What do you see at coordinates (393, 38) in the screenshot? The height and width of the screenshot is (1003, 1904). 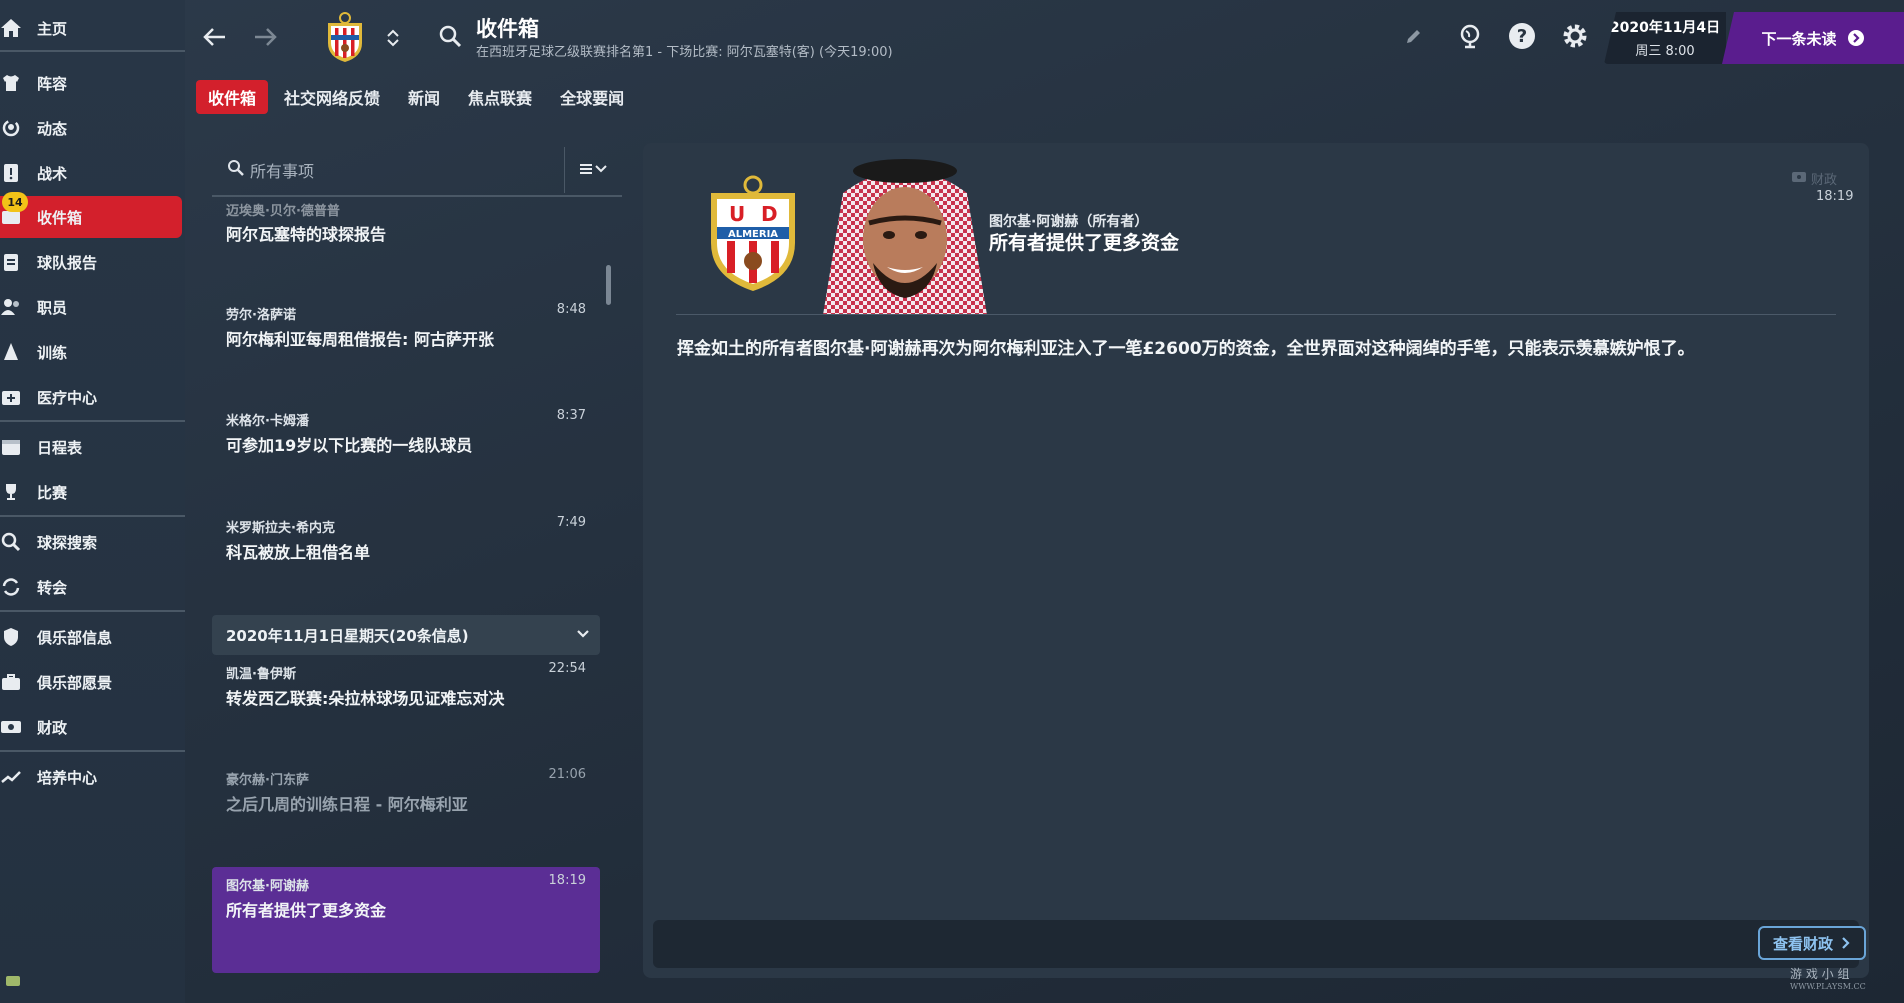 I see `club-switch-chevrons` at bounding box center [393, 38].